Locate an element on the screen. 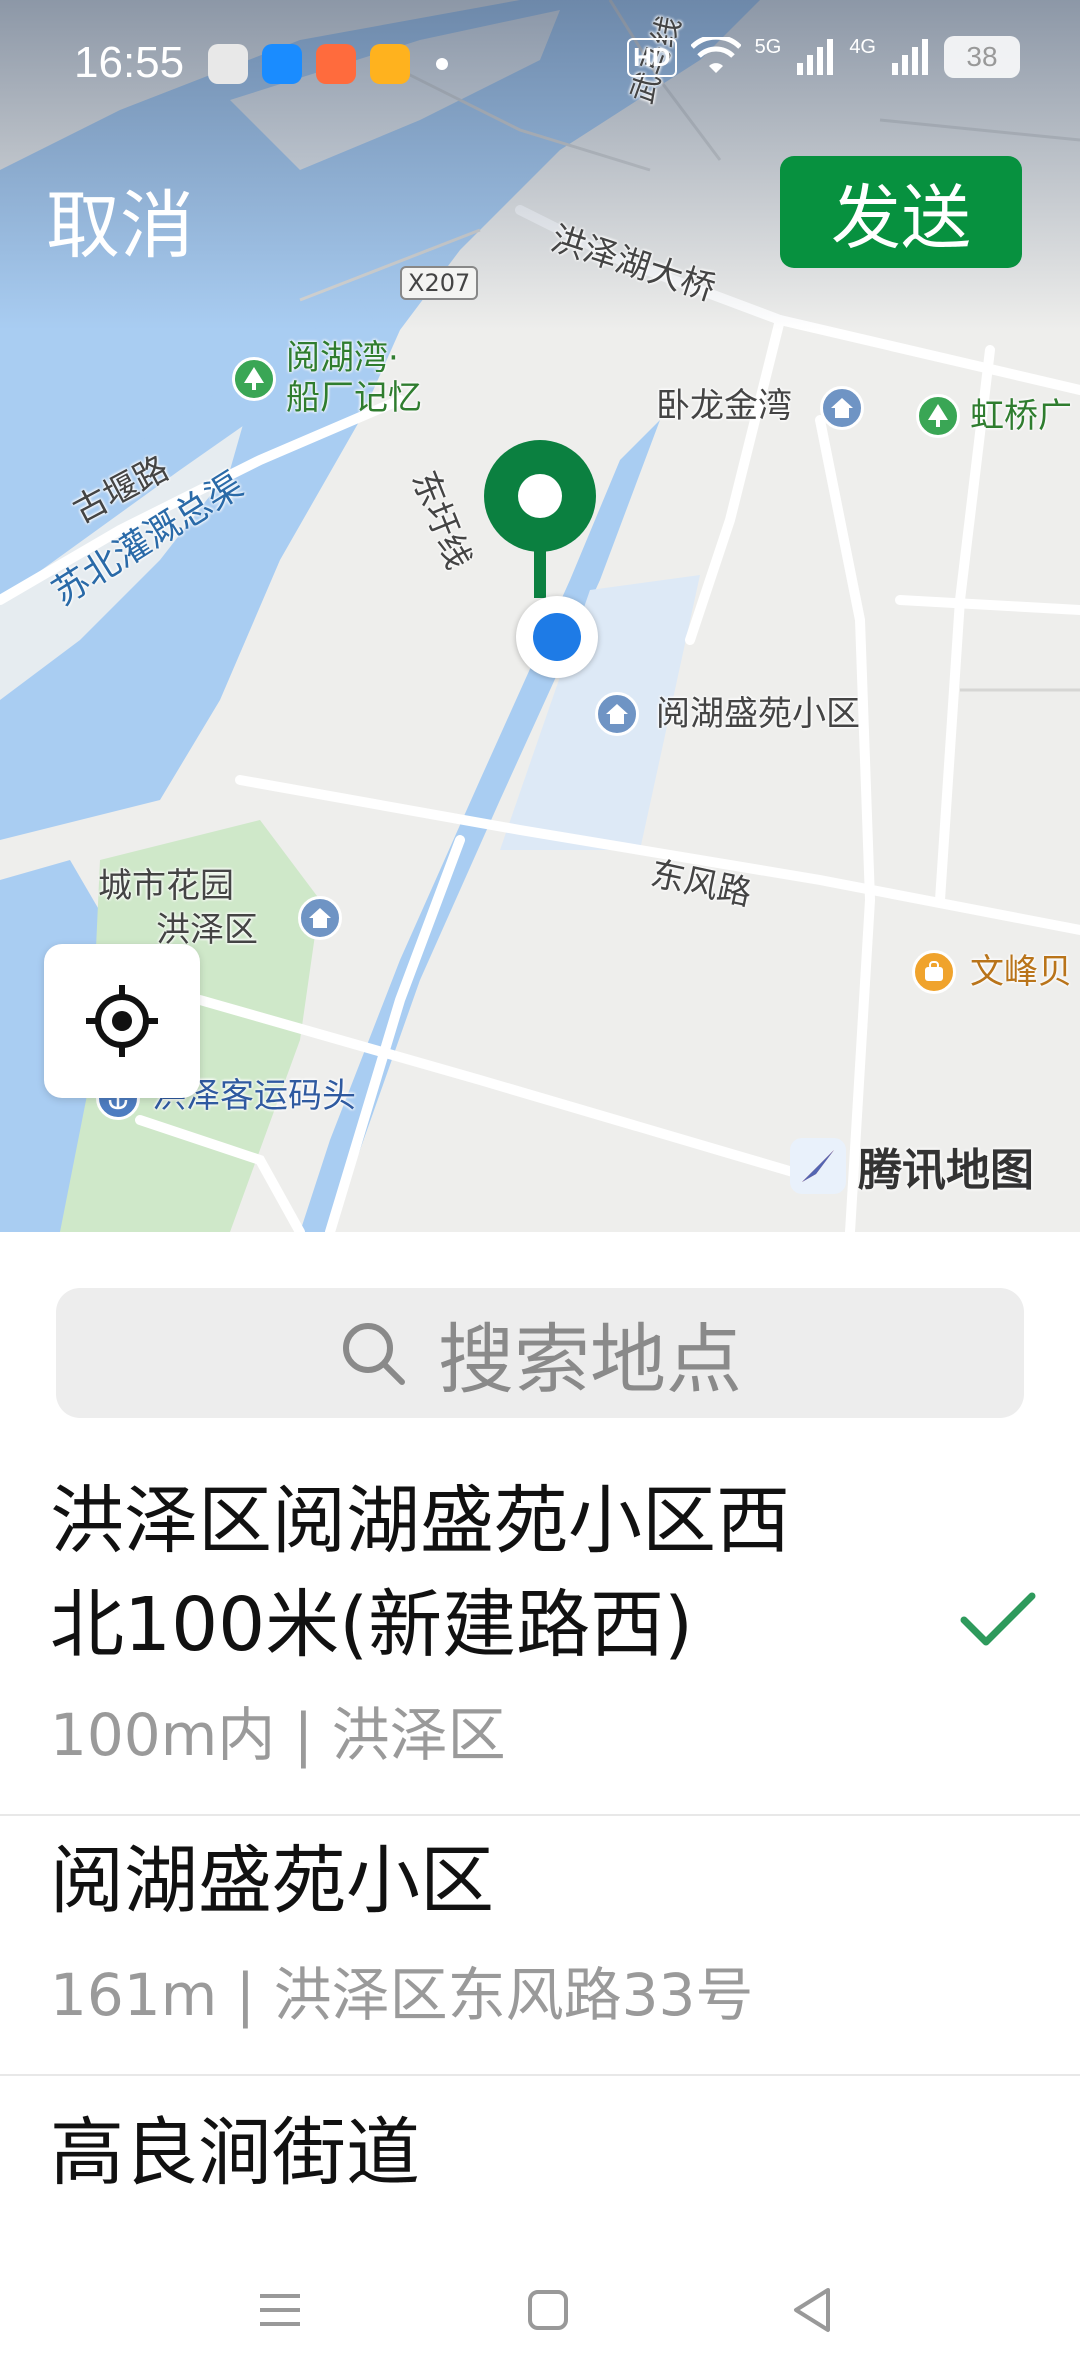 This screenshot has height=2376, width=1080. video-app-icon is located at coordinates (390, 64).